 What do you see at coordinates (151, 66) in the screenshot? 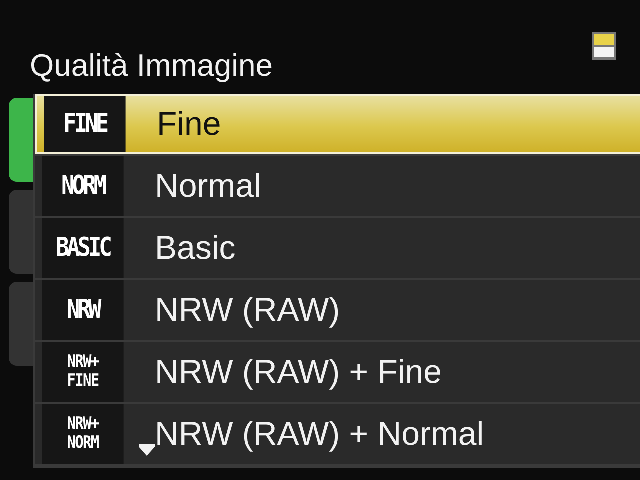
I see `menu-title: Qualità Immagine` at bounding box center [151, 66].